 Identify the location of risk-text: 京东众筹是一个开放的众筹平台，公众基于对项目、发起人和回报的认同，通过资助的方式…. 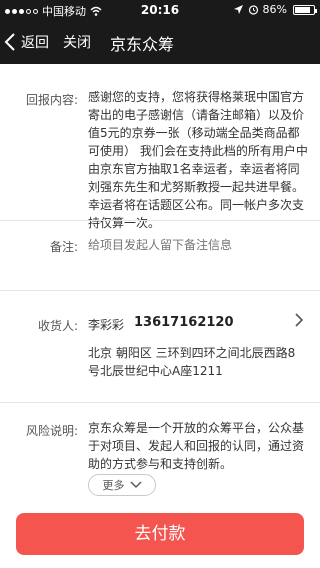
(196, 446).